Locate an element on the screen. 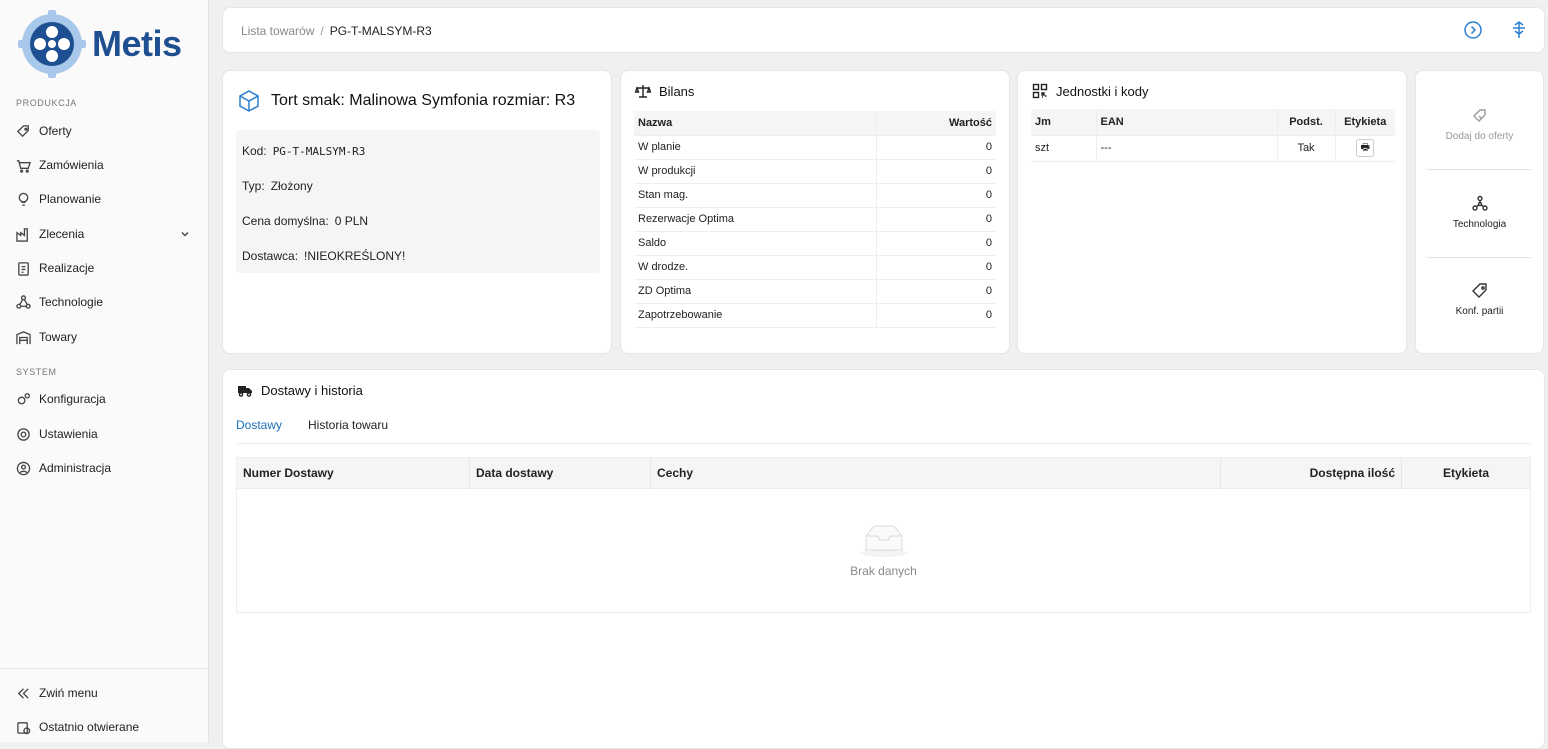 This screenshot has width=1548, height=749. balance-row-name: Saldo is located at coordinates (755, 243).